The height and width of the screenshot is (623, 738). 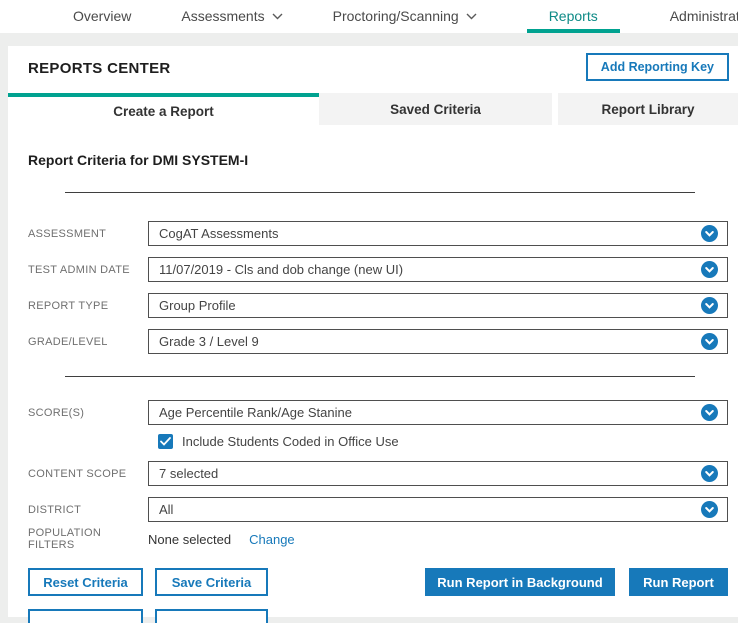 I want to click on save-criteria-button: Save Criteria, so click(x=211, y=582).